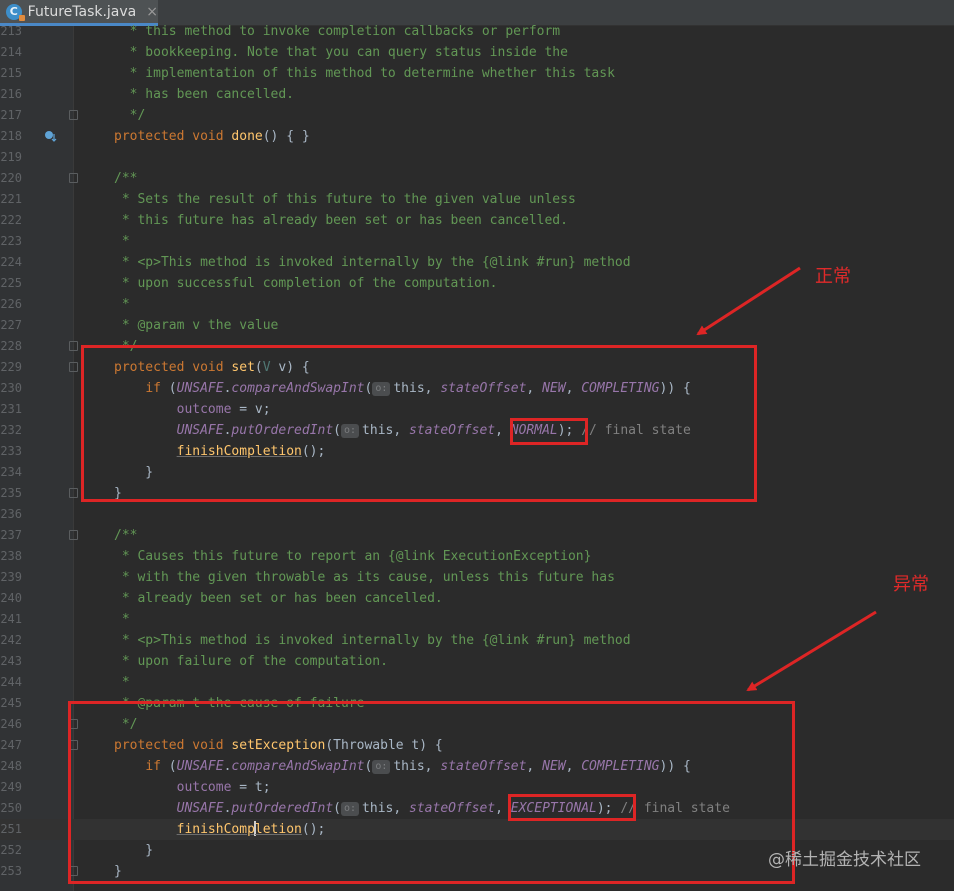 This screenshot has width=954, height=891. What do you see at coordinates (11, 619) in the screenshot?
I see `line-number: 241` at bounding box center [11, 619].